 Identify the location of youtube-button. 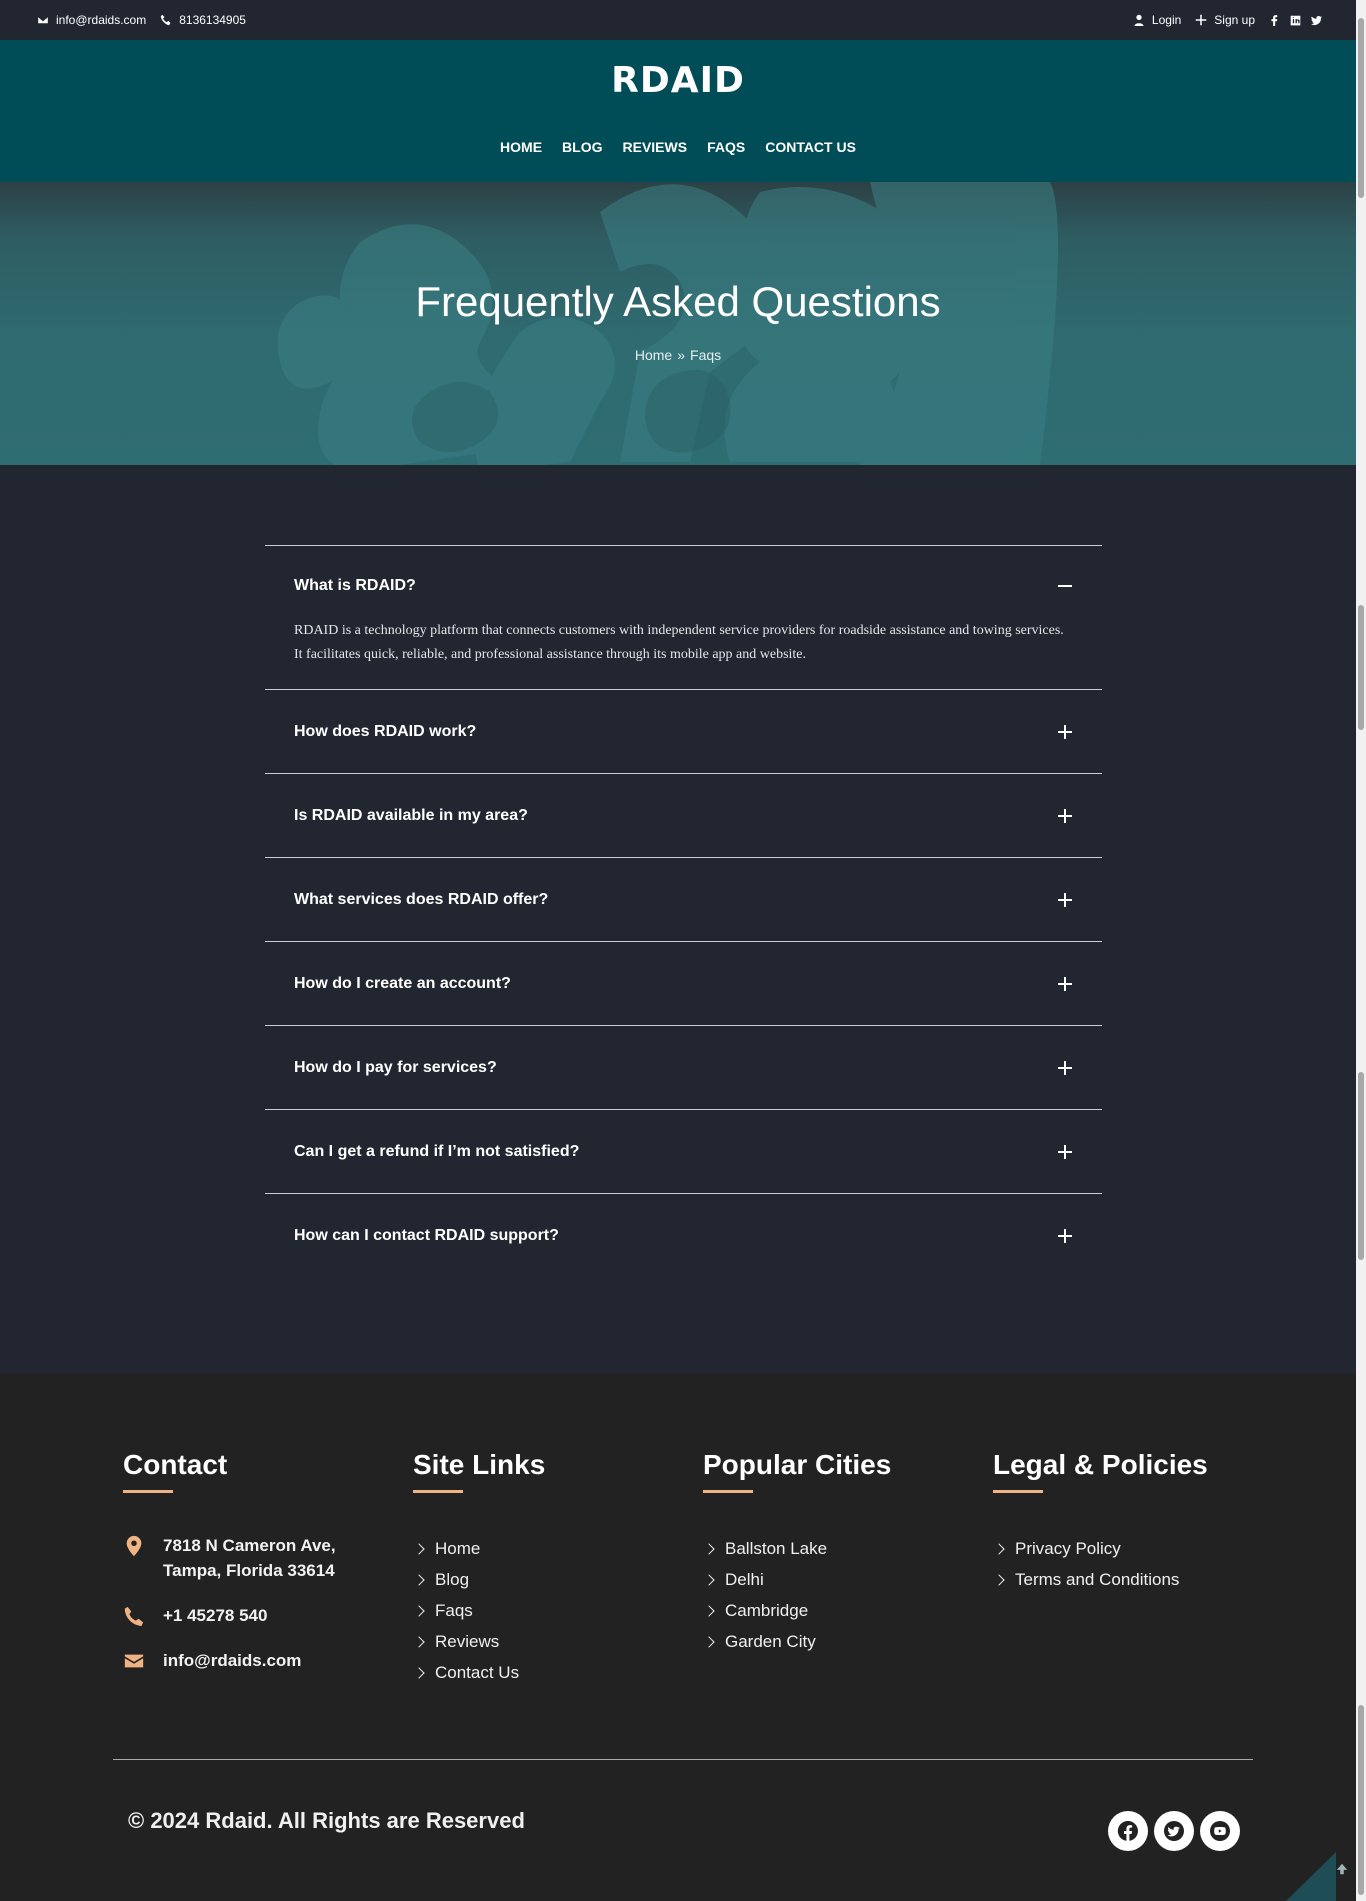
(1220, 1831).